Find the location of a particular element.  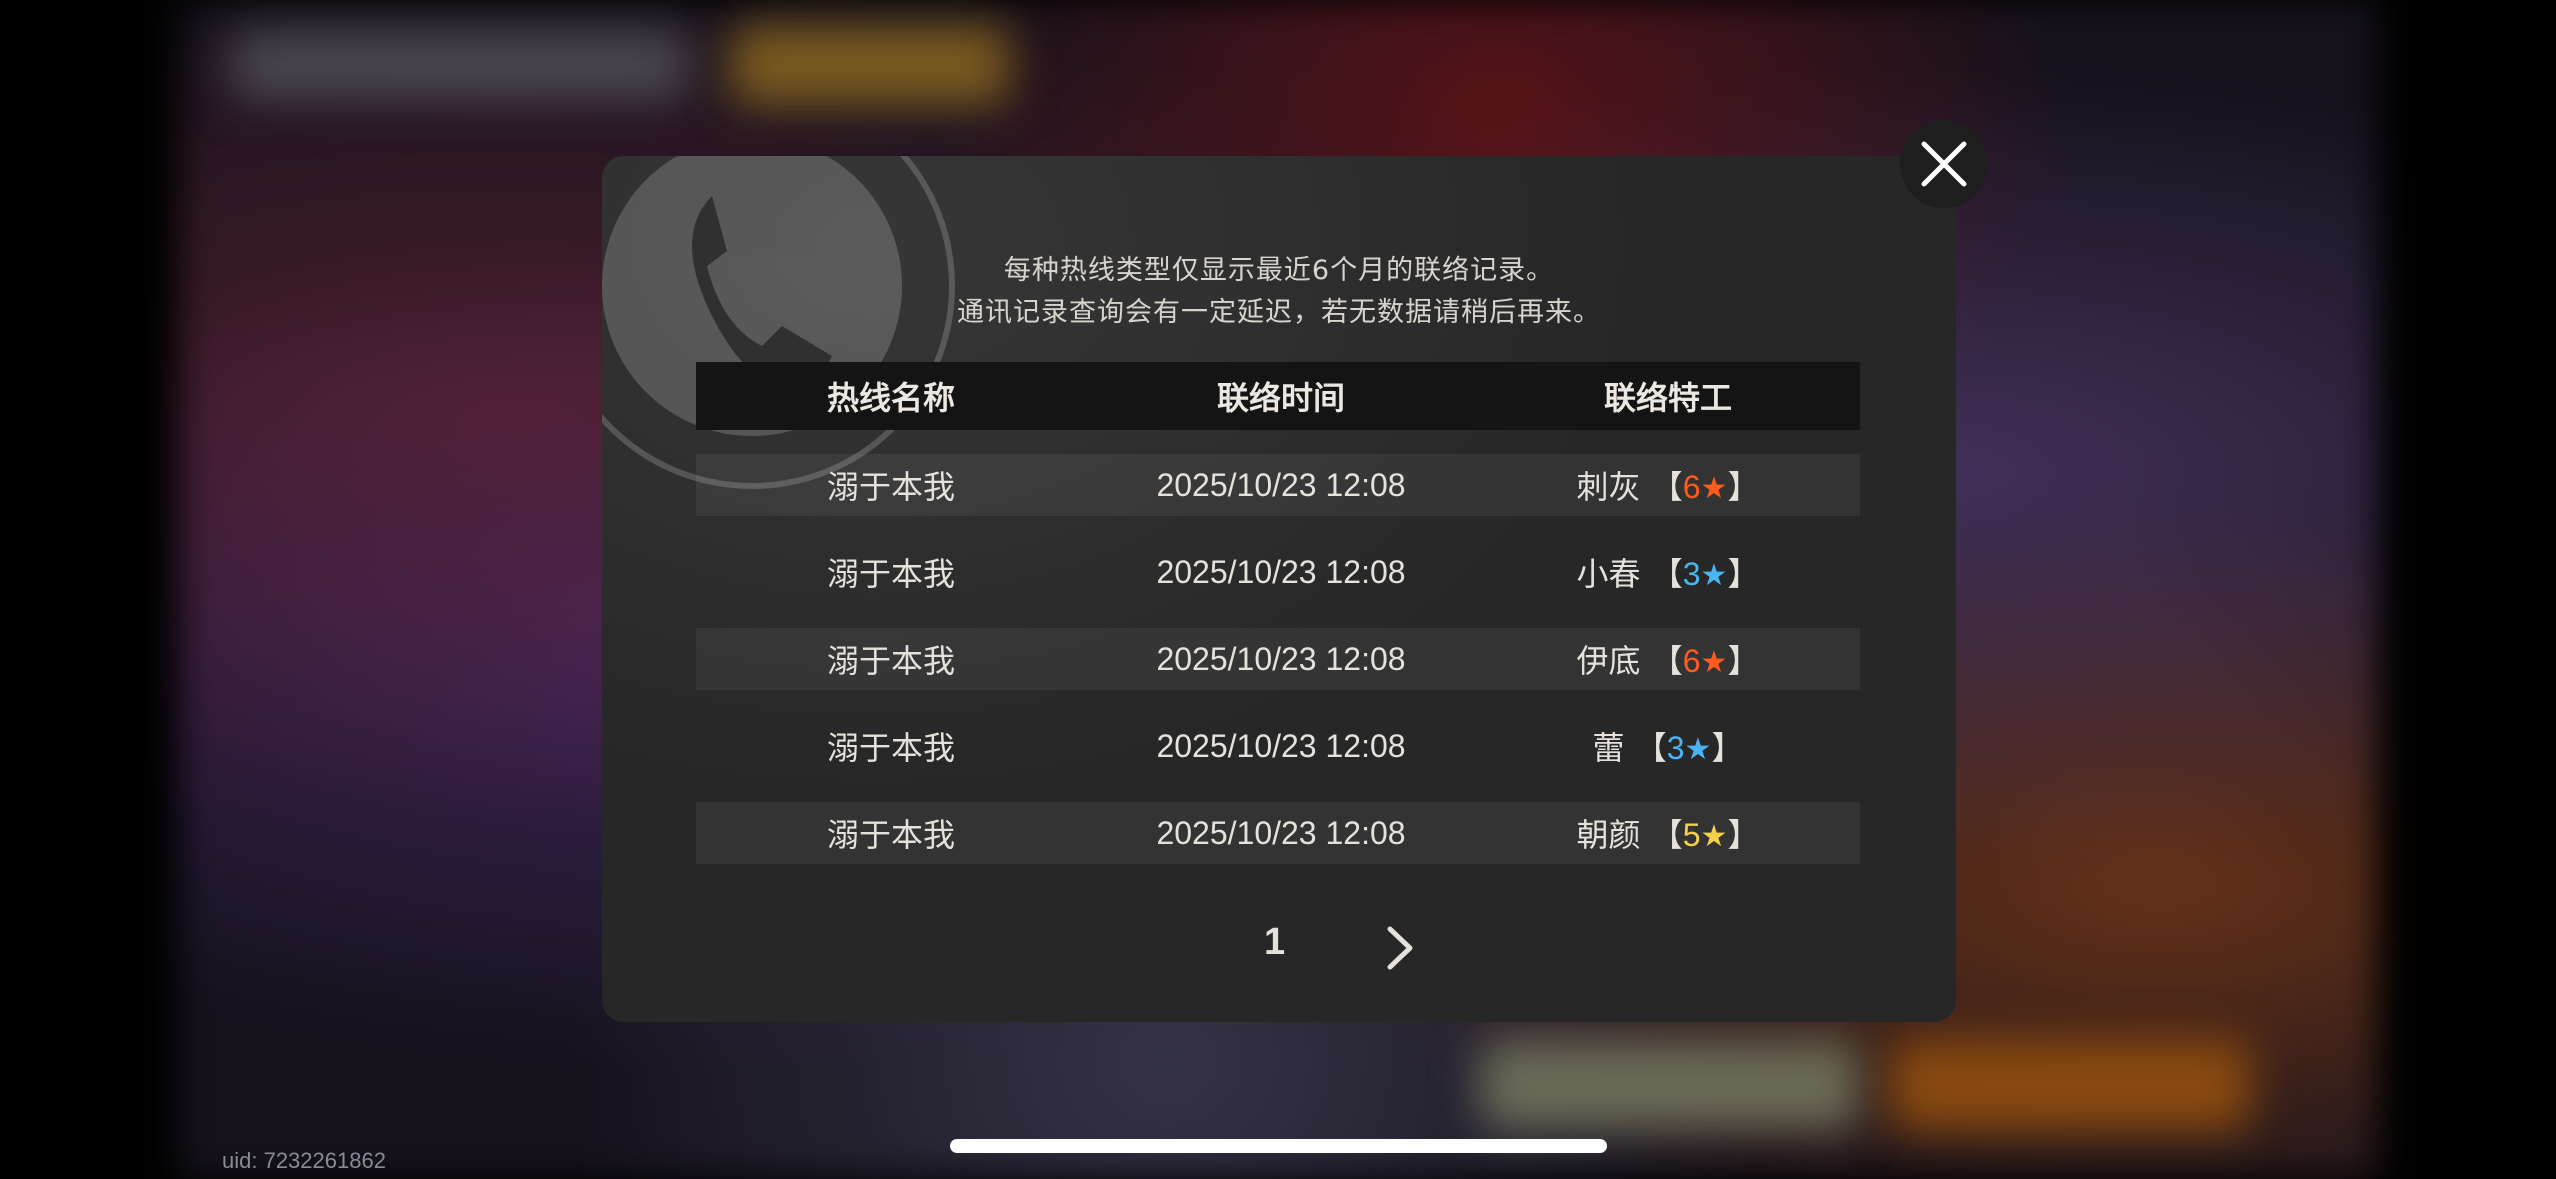

chevron-right-icon is located at coordinates (1400, 948).